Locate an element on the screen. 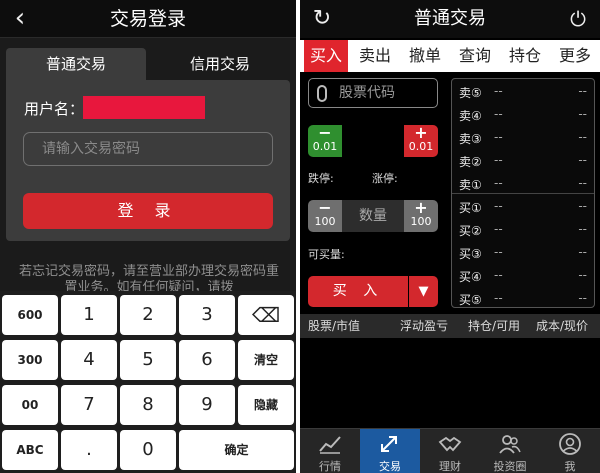 This screenshot has height=473, width=600. stock-code-input: 股票代码 is located at coordinates (373, 93).